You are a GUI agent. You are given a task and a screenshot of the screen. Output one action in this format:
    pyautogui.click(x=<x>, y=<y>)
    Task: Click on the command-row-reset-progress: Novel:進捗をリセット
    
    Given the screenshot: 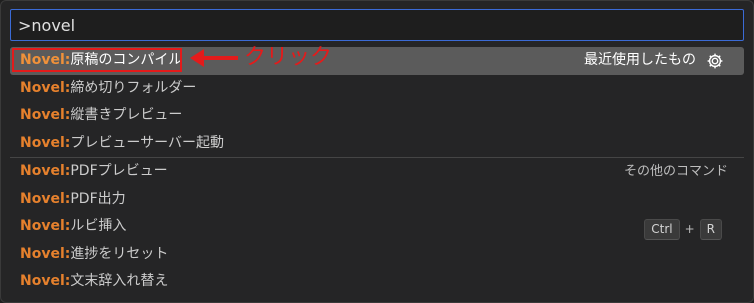 What is the action you would take?
    pyautogui.click(x=377, y=255)
    